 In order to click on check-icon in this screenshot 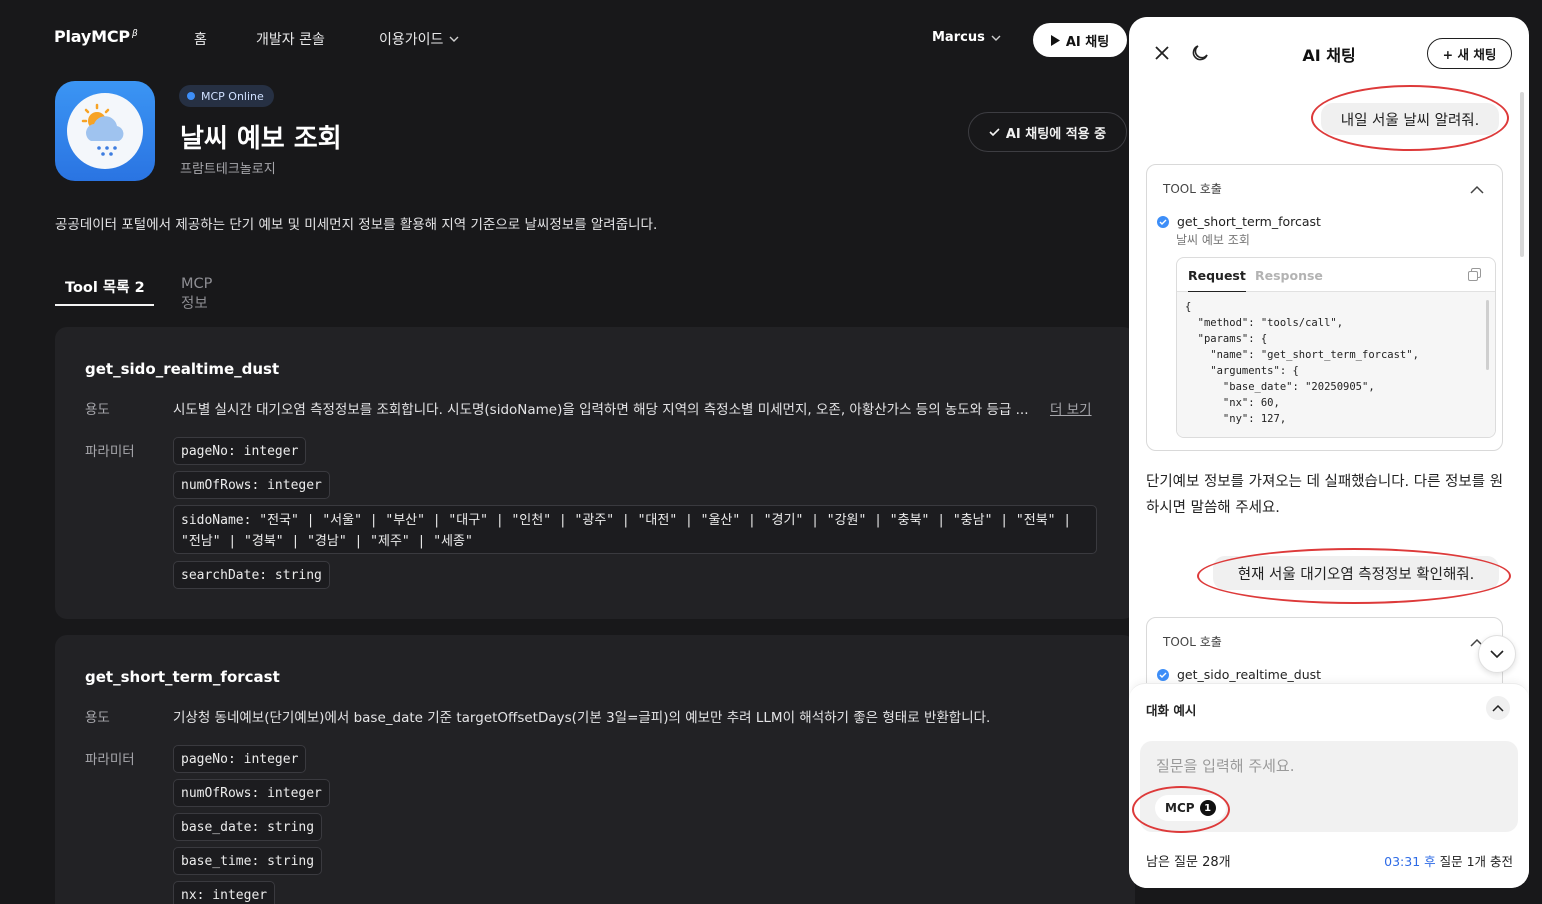, I will do `click(994, 132)`.